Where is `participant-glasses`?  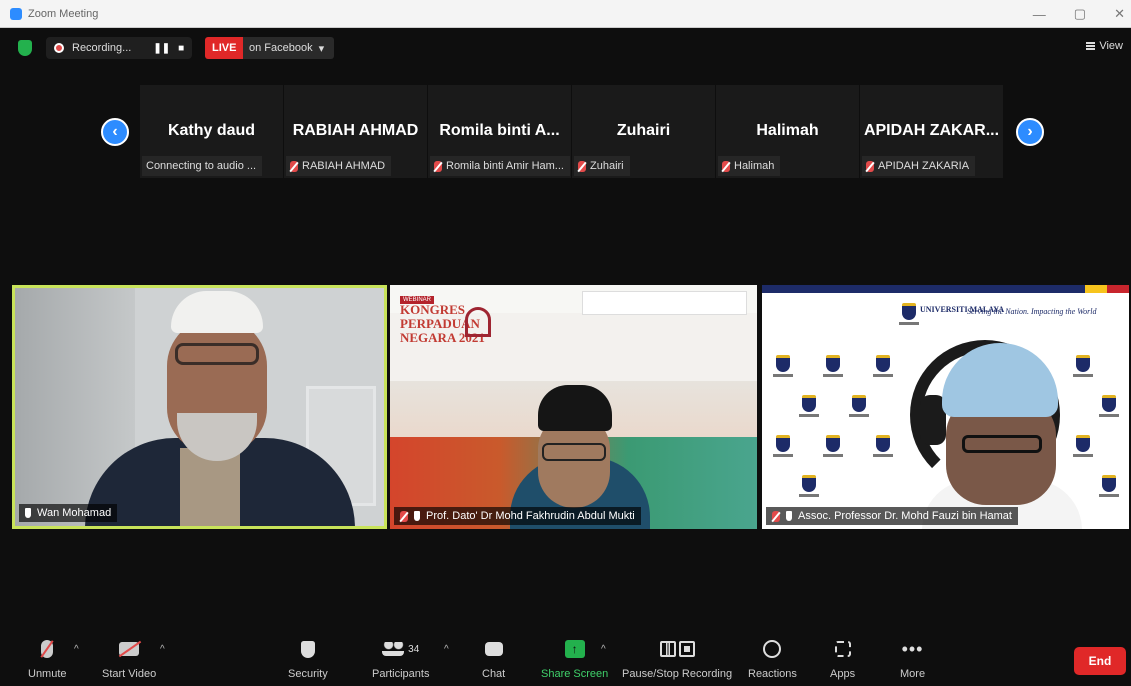
participant-glasses is located at coordinates (217, 354).